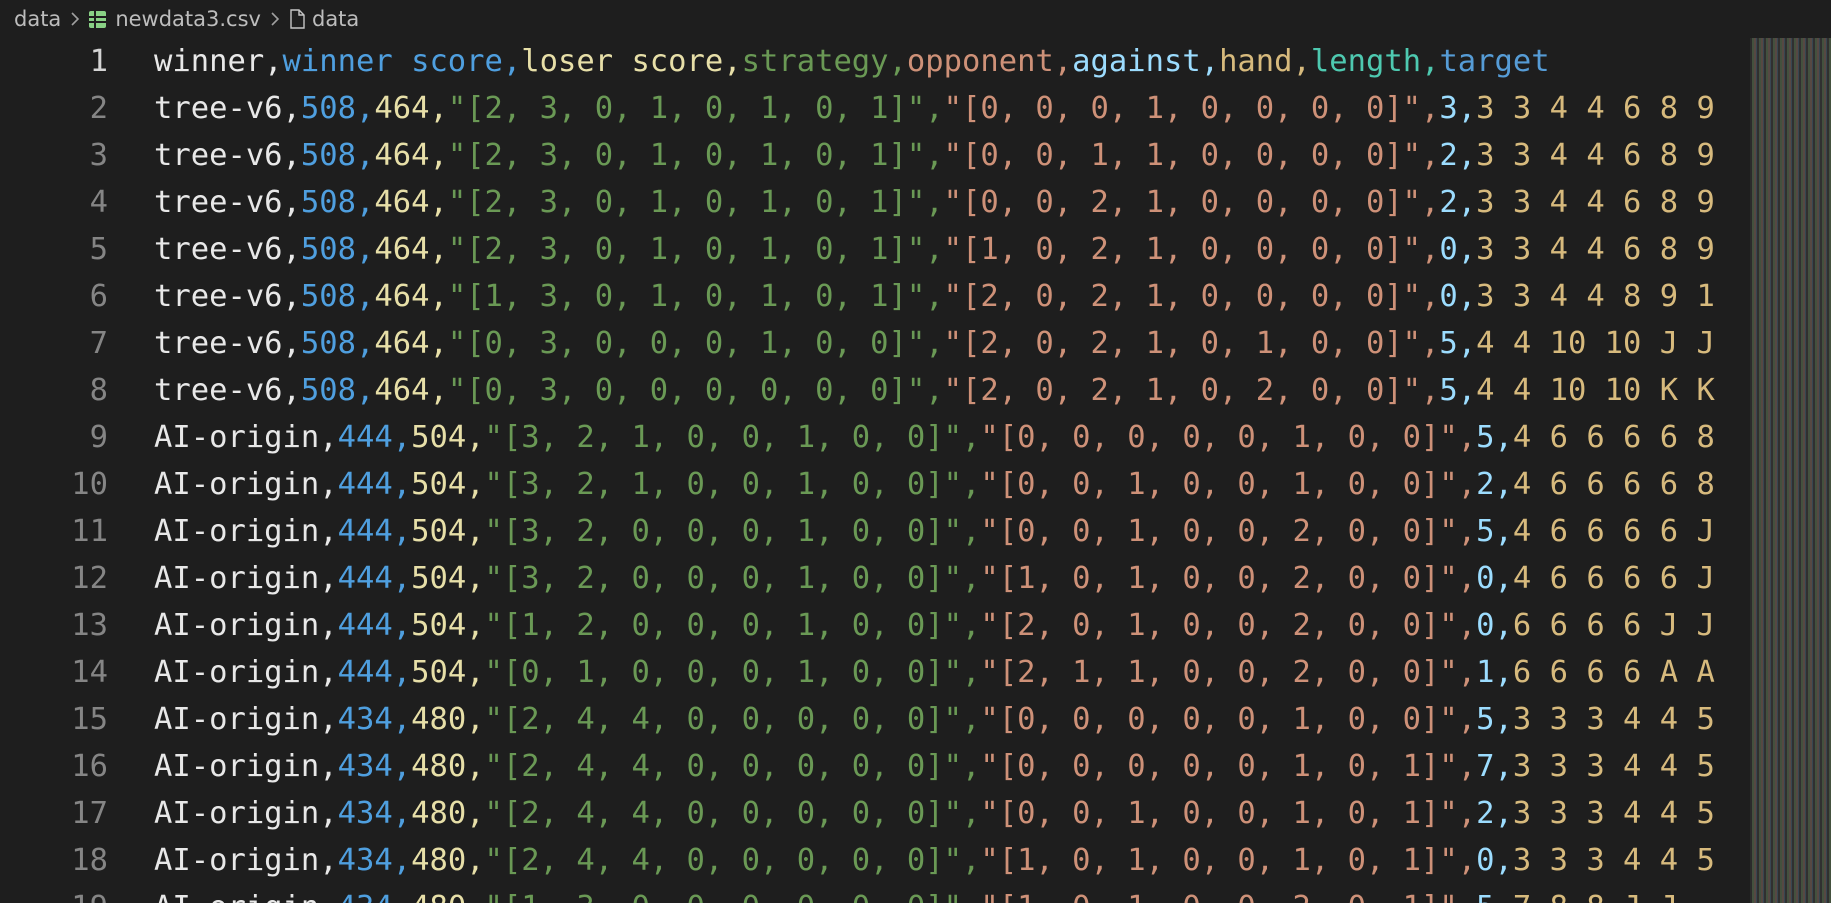 This screenshot has width=1831, height=903. Describe the element at coordinates (1613, 531) in the screenshot. I see `csv-field: 4 6 6 6 6 J` at that location.